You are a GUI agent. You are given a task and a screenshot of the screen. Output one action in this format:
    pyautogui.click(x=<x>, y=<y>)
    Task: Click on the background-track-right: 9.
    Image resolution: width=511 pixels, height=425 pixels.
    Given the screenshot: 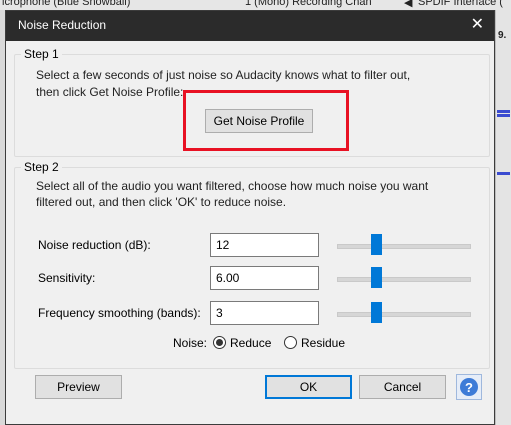 What is the action you would take?
    pyautogui.click(x=503, y=217)
    